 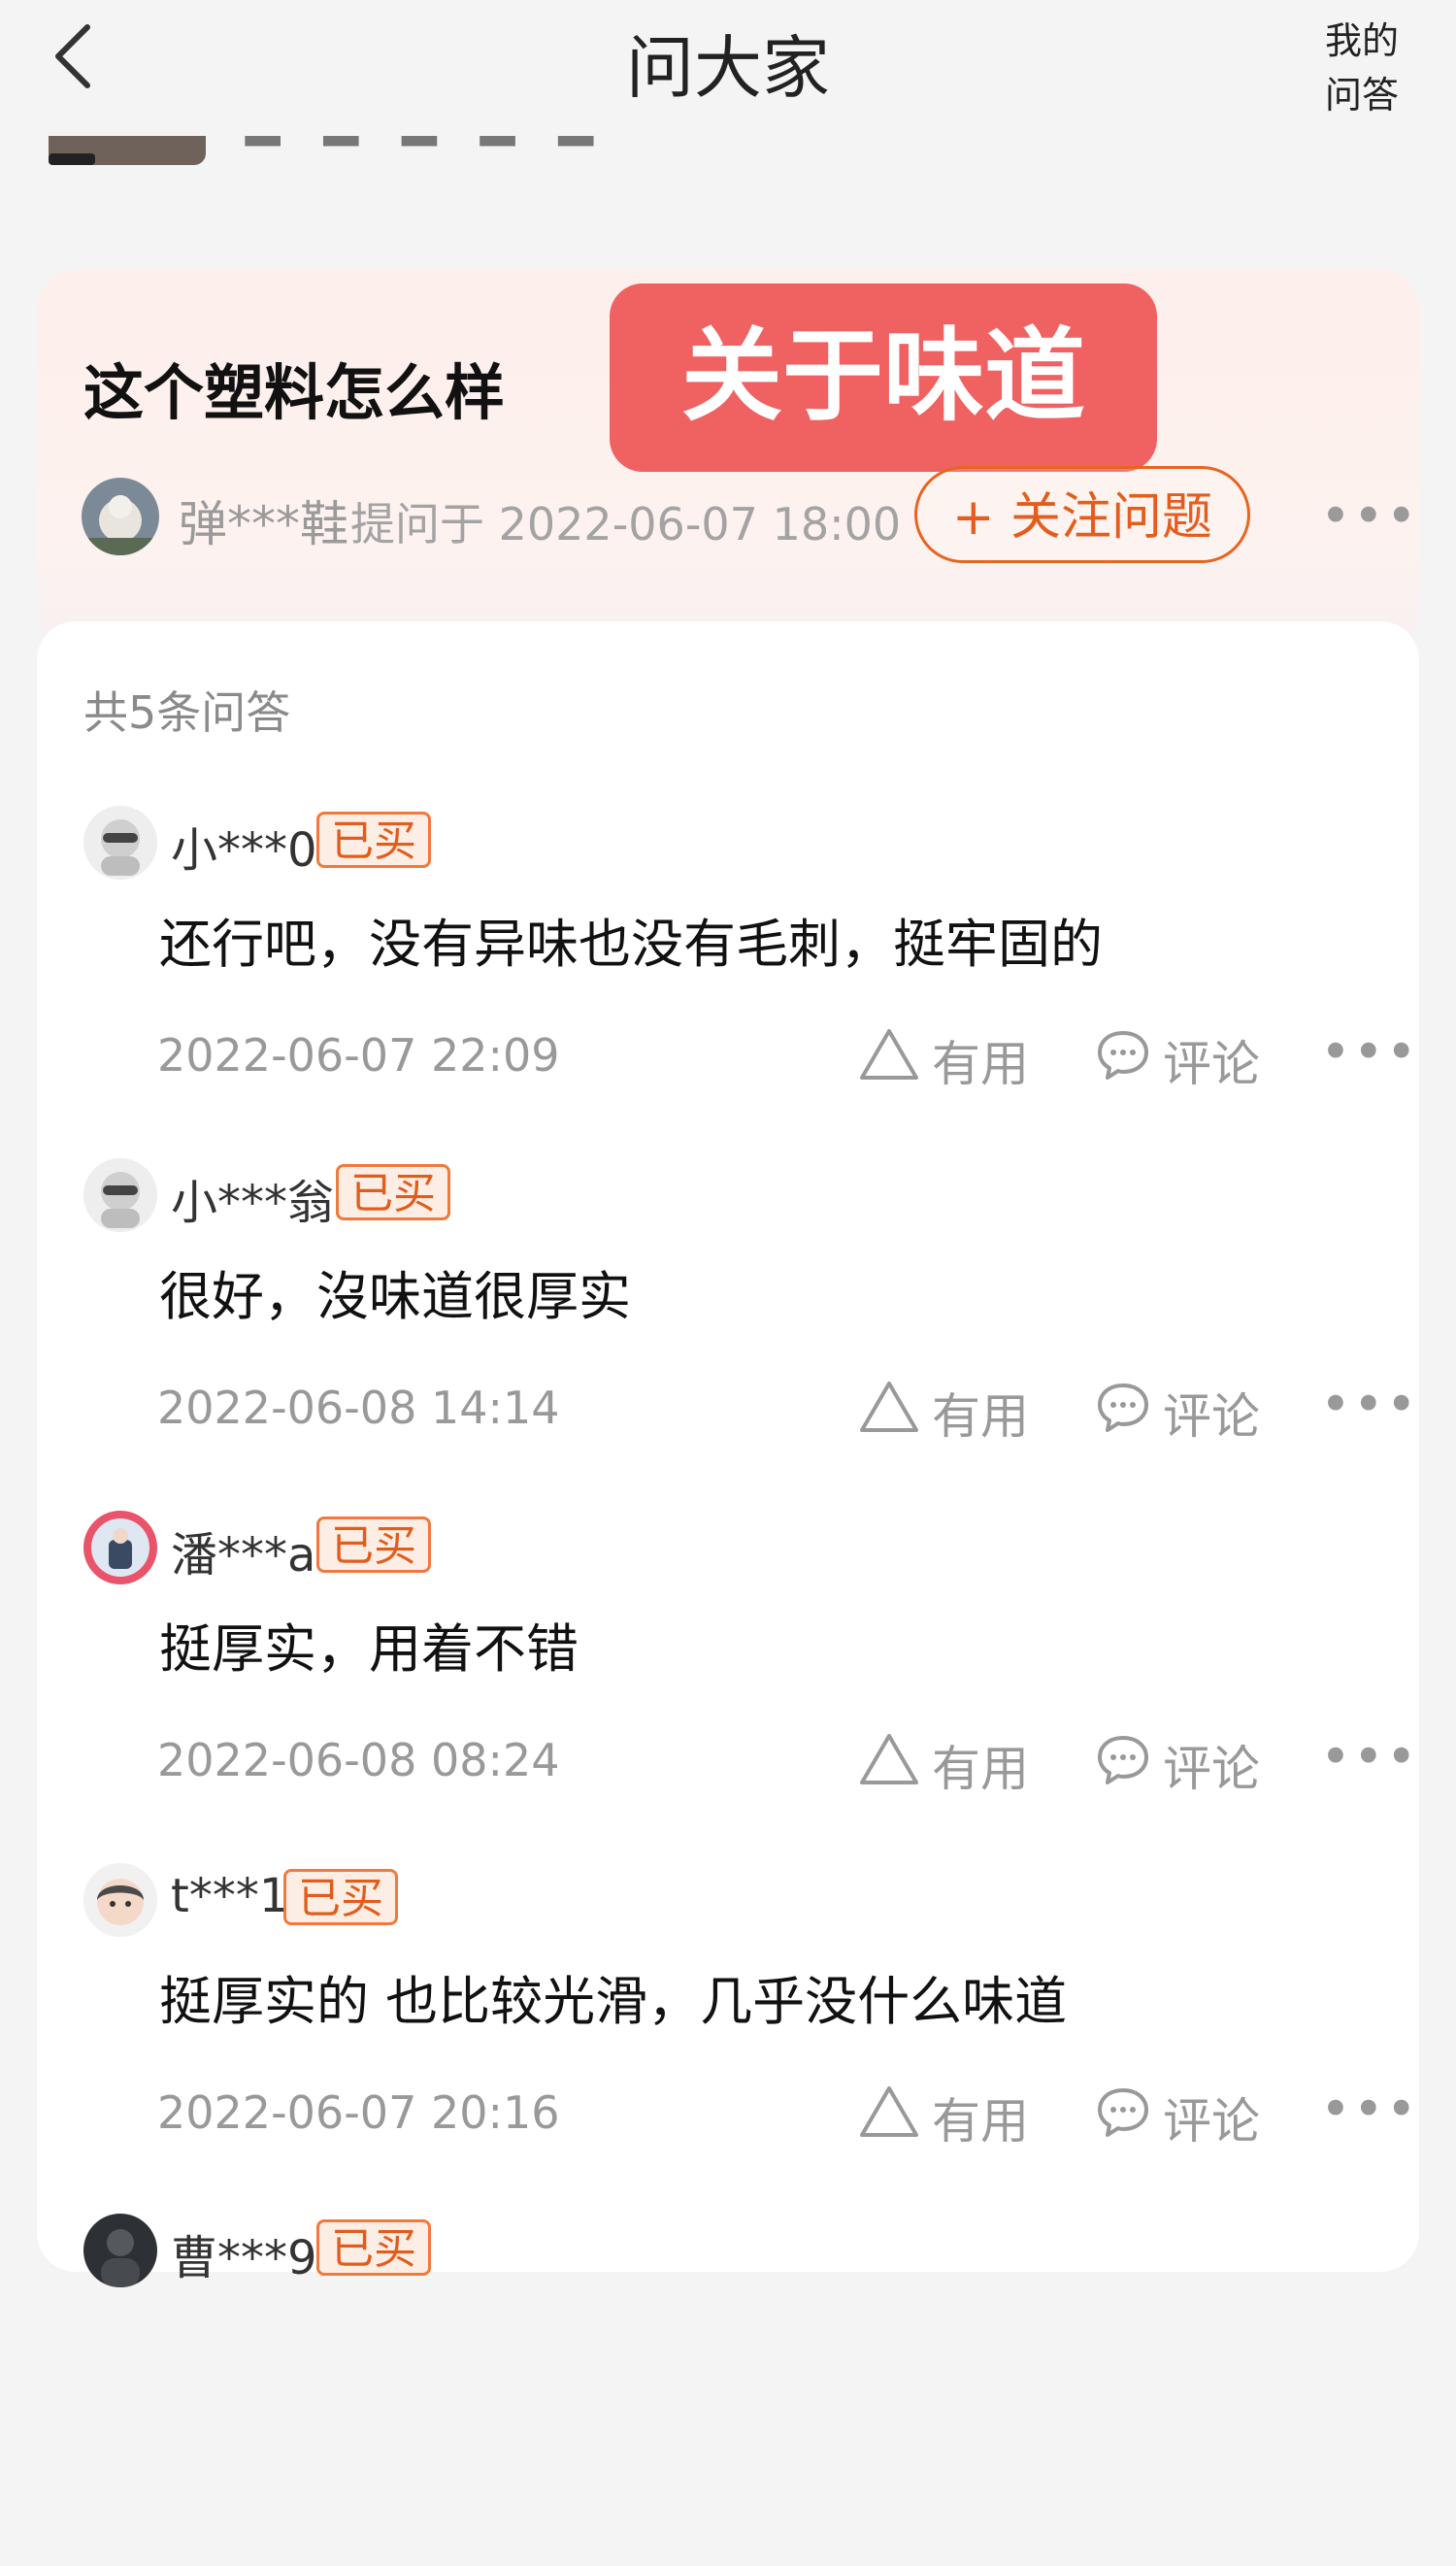 What do you see at coordinates (358, 1760) in the screenshot?
I see `answer-timestamp: 2022-06-08 08:24` at bounding box center [358, 1760].